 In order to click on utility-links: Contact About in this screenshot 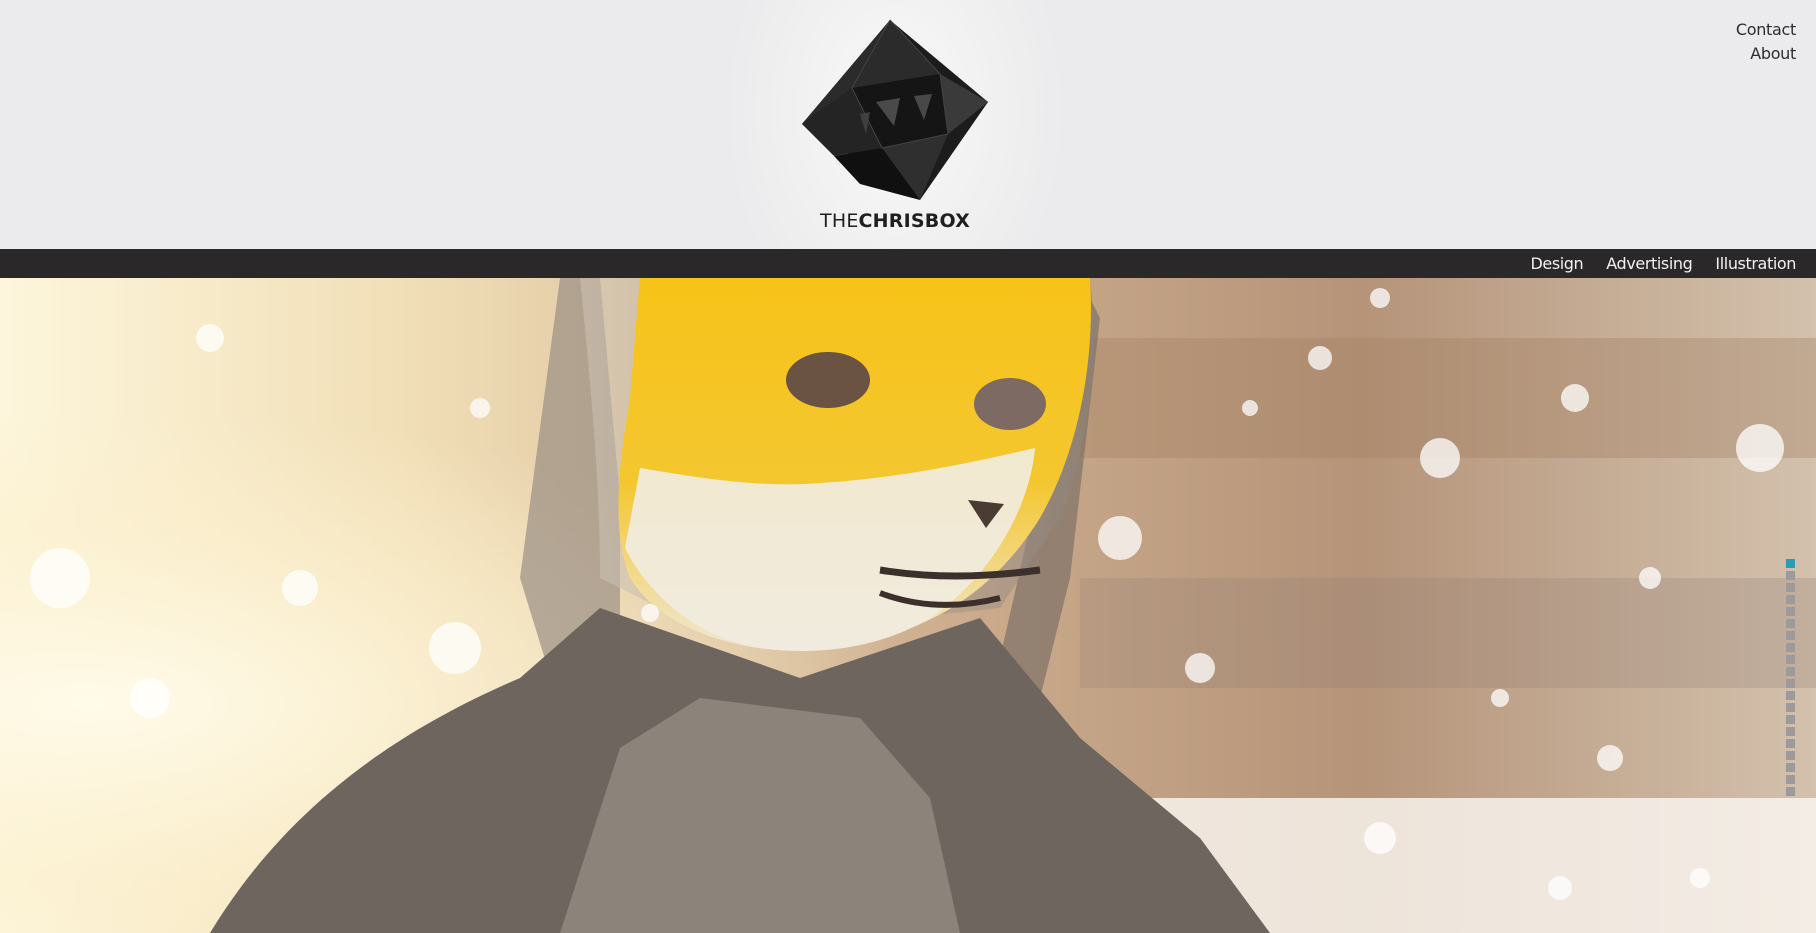, I will do `click(1766, 42)`.